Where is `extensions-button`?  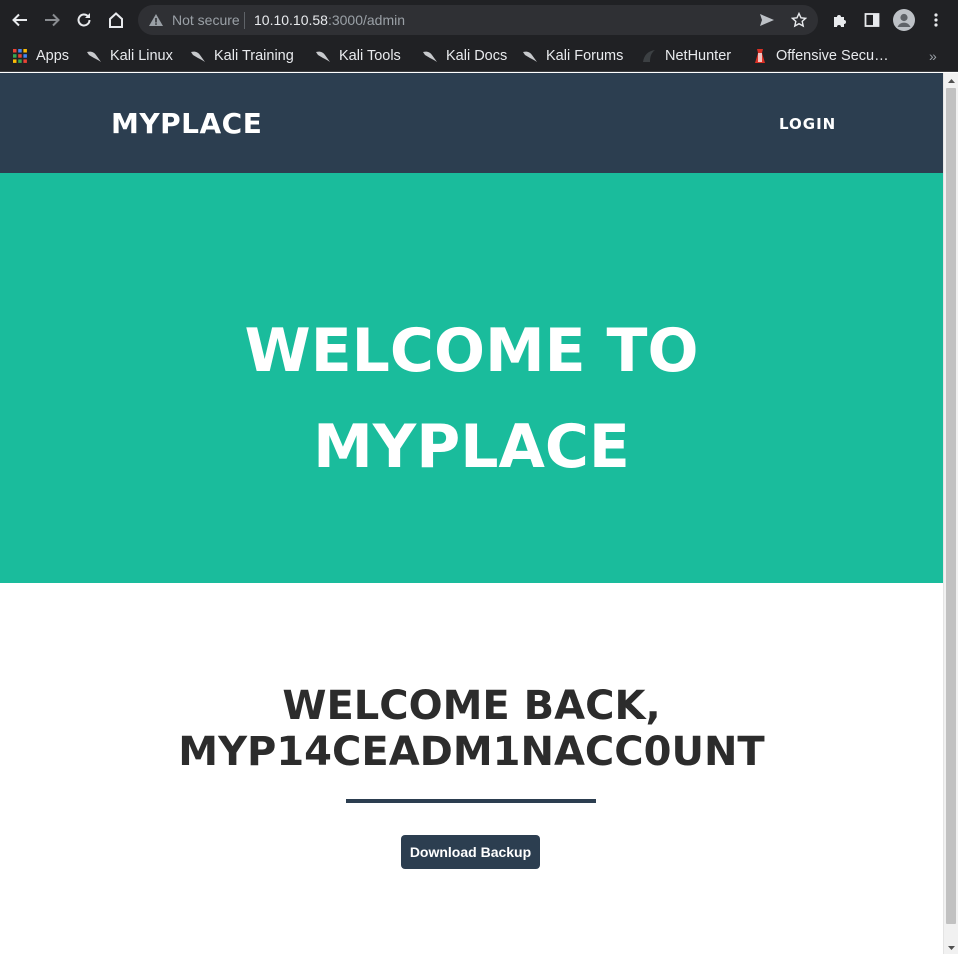 extensions-button is located at coordinates (840, 20).